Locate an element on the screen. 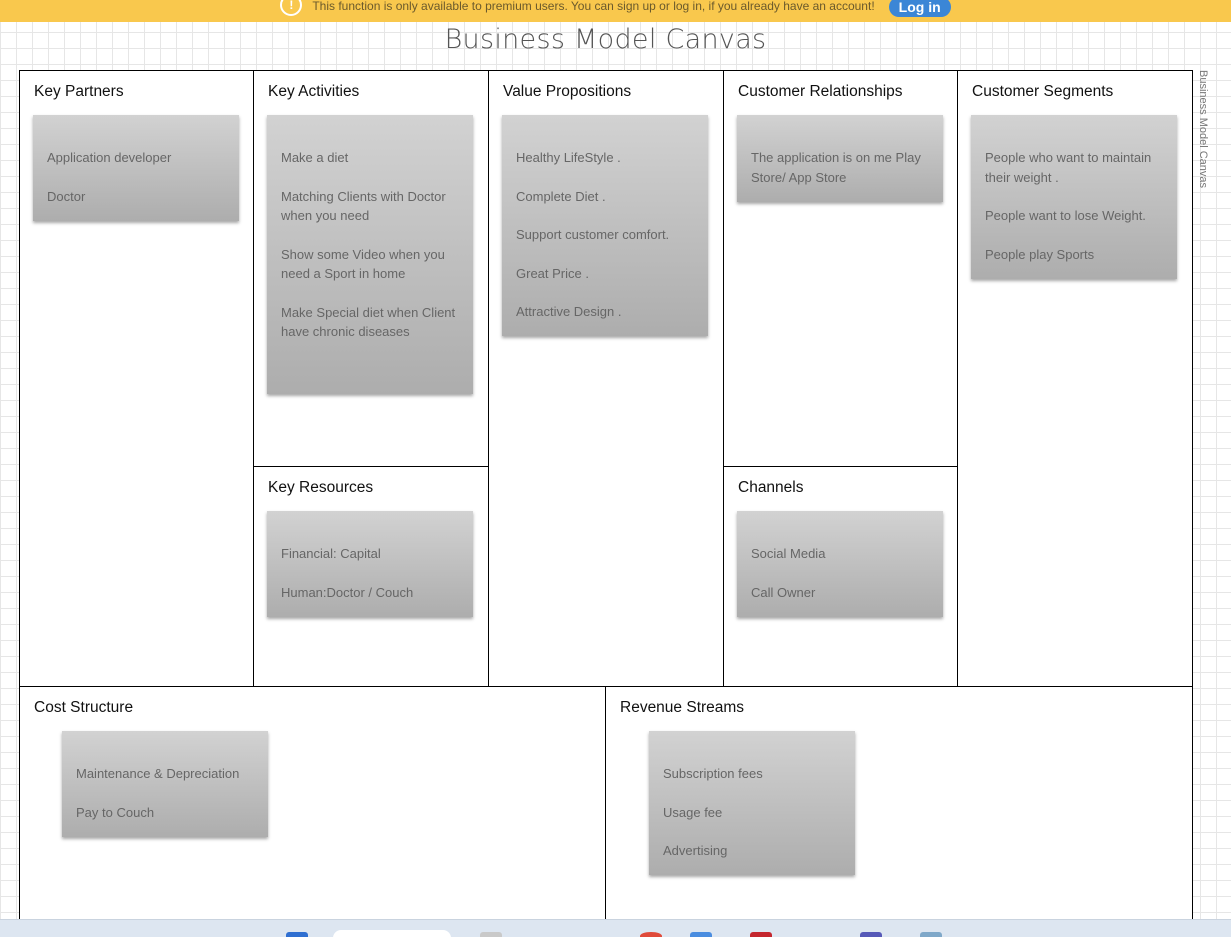  section-title: Key Resources is located at coordinates (321, 487).